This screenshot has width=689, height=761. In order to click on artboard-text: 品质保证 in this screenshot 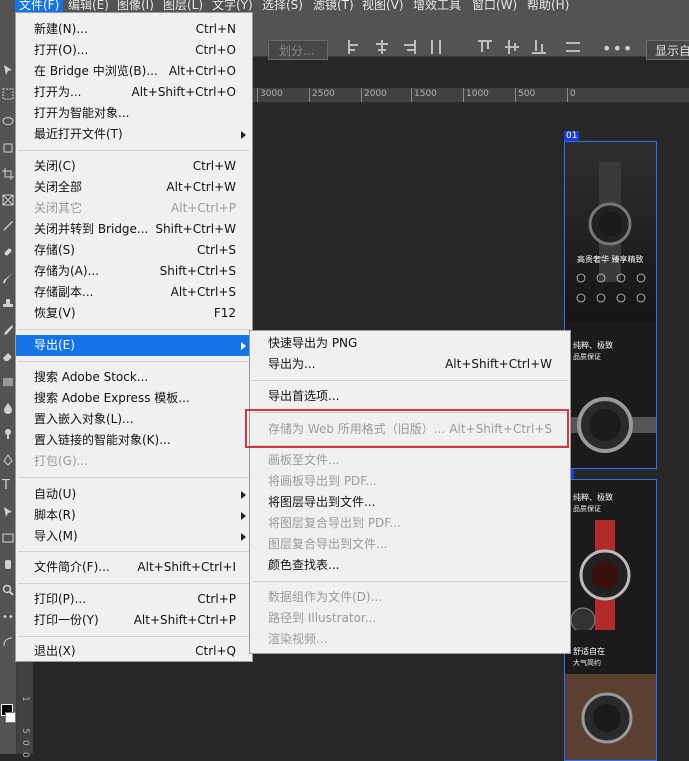, I will do `click(587, 357)`.